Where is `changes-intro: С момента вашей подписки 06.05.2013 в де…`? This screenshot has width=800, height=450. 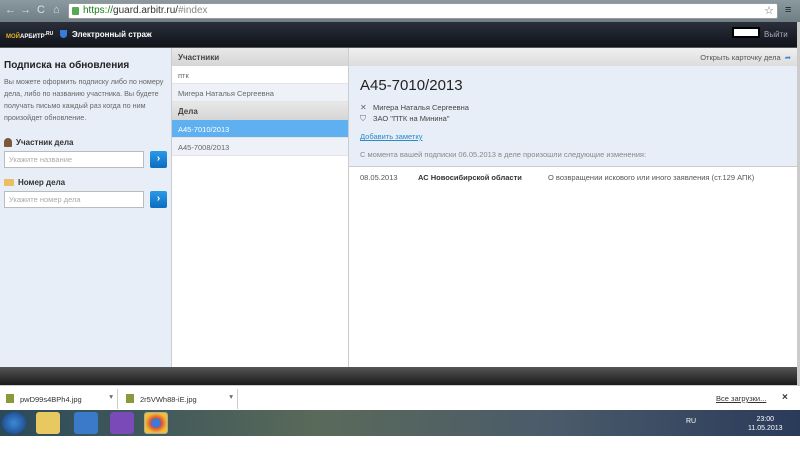 changes-intro: С момента вашей подписки 06.05.2013 в де… is located at coordinates (503, 154).